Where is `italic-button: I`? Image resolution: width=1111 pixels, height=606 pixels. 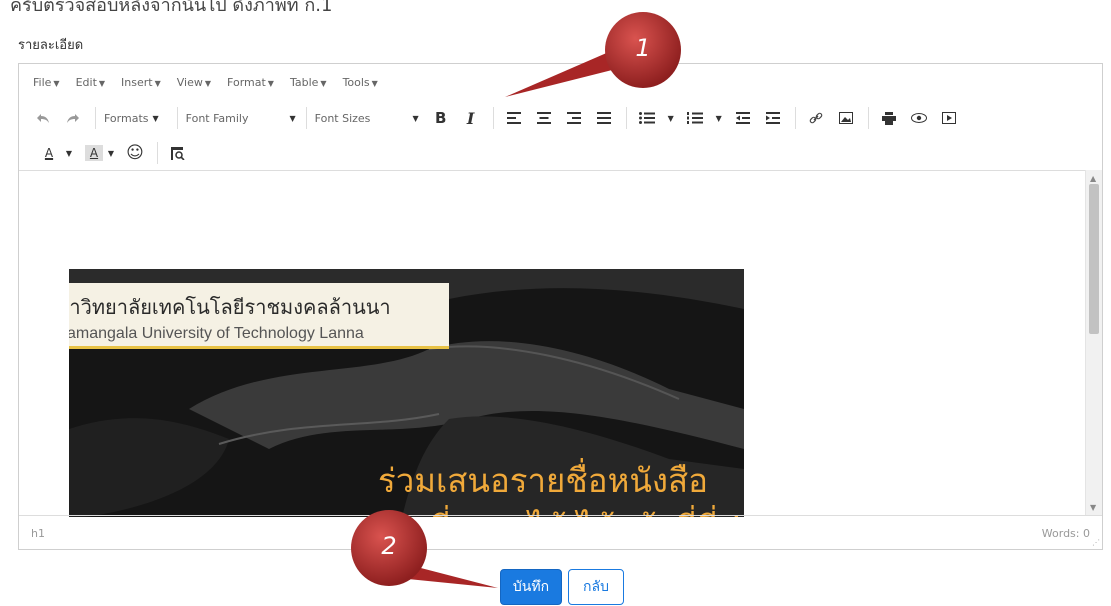 italic-button: I is located at coordinates (471, 118).